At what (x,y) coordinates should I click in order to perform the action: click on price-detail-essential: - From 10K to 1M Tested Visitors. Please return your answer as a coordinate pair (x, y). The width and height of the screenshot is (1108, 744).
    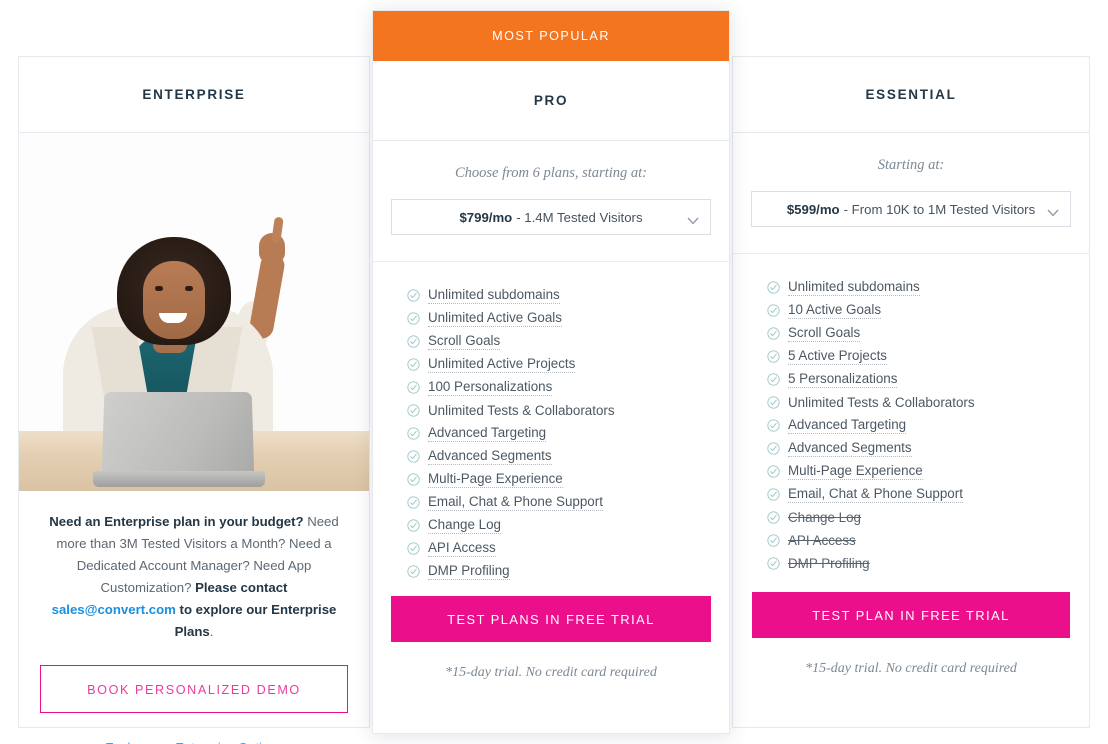
    Looking at the image, I should click on (939, 209).